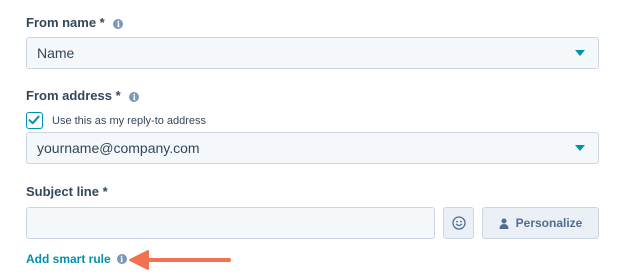  Describe the element at coordinates (68, 259) in the screenshot. I see `add-smart-rule-link: Add smart rule` at that location.